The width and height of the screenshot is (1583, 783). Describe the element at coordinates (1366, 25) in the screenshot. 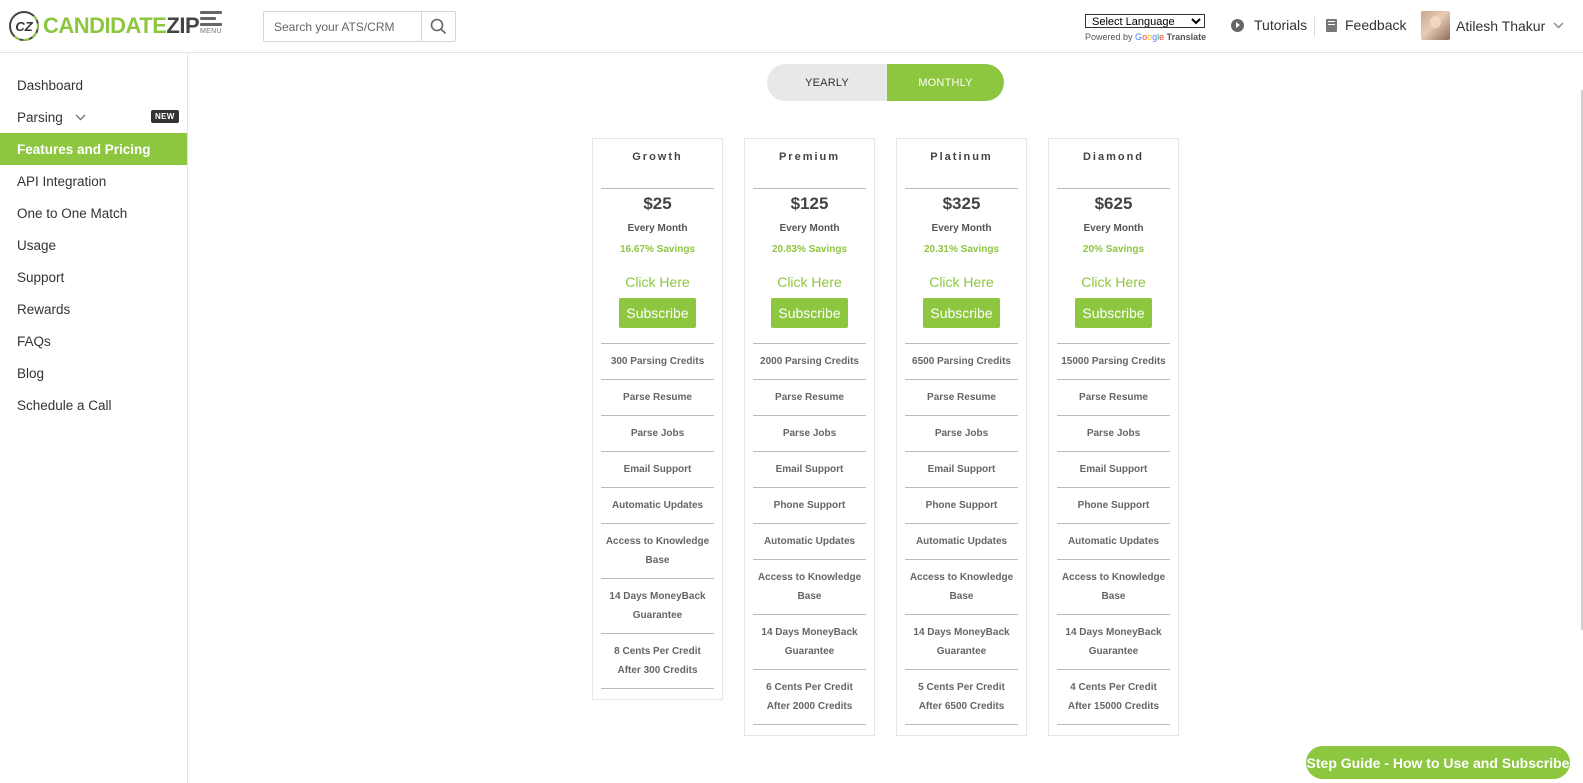

I see `feedback-link: Feedback` at that location.